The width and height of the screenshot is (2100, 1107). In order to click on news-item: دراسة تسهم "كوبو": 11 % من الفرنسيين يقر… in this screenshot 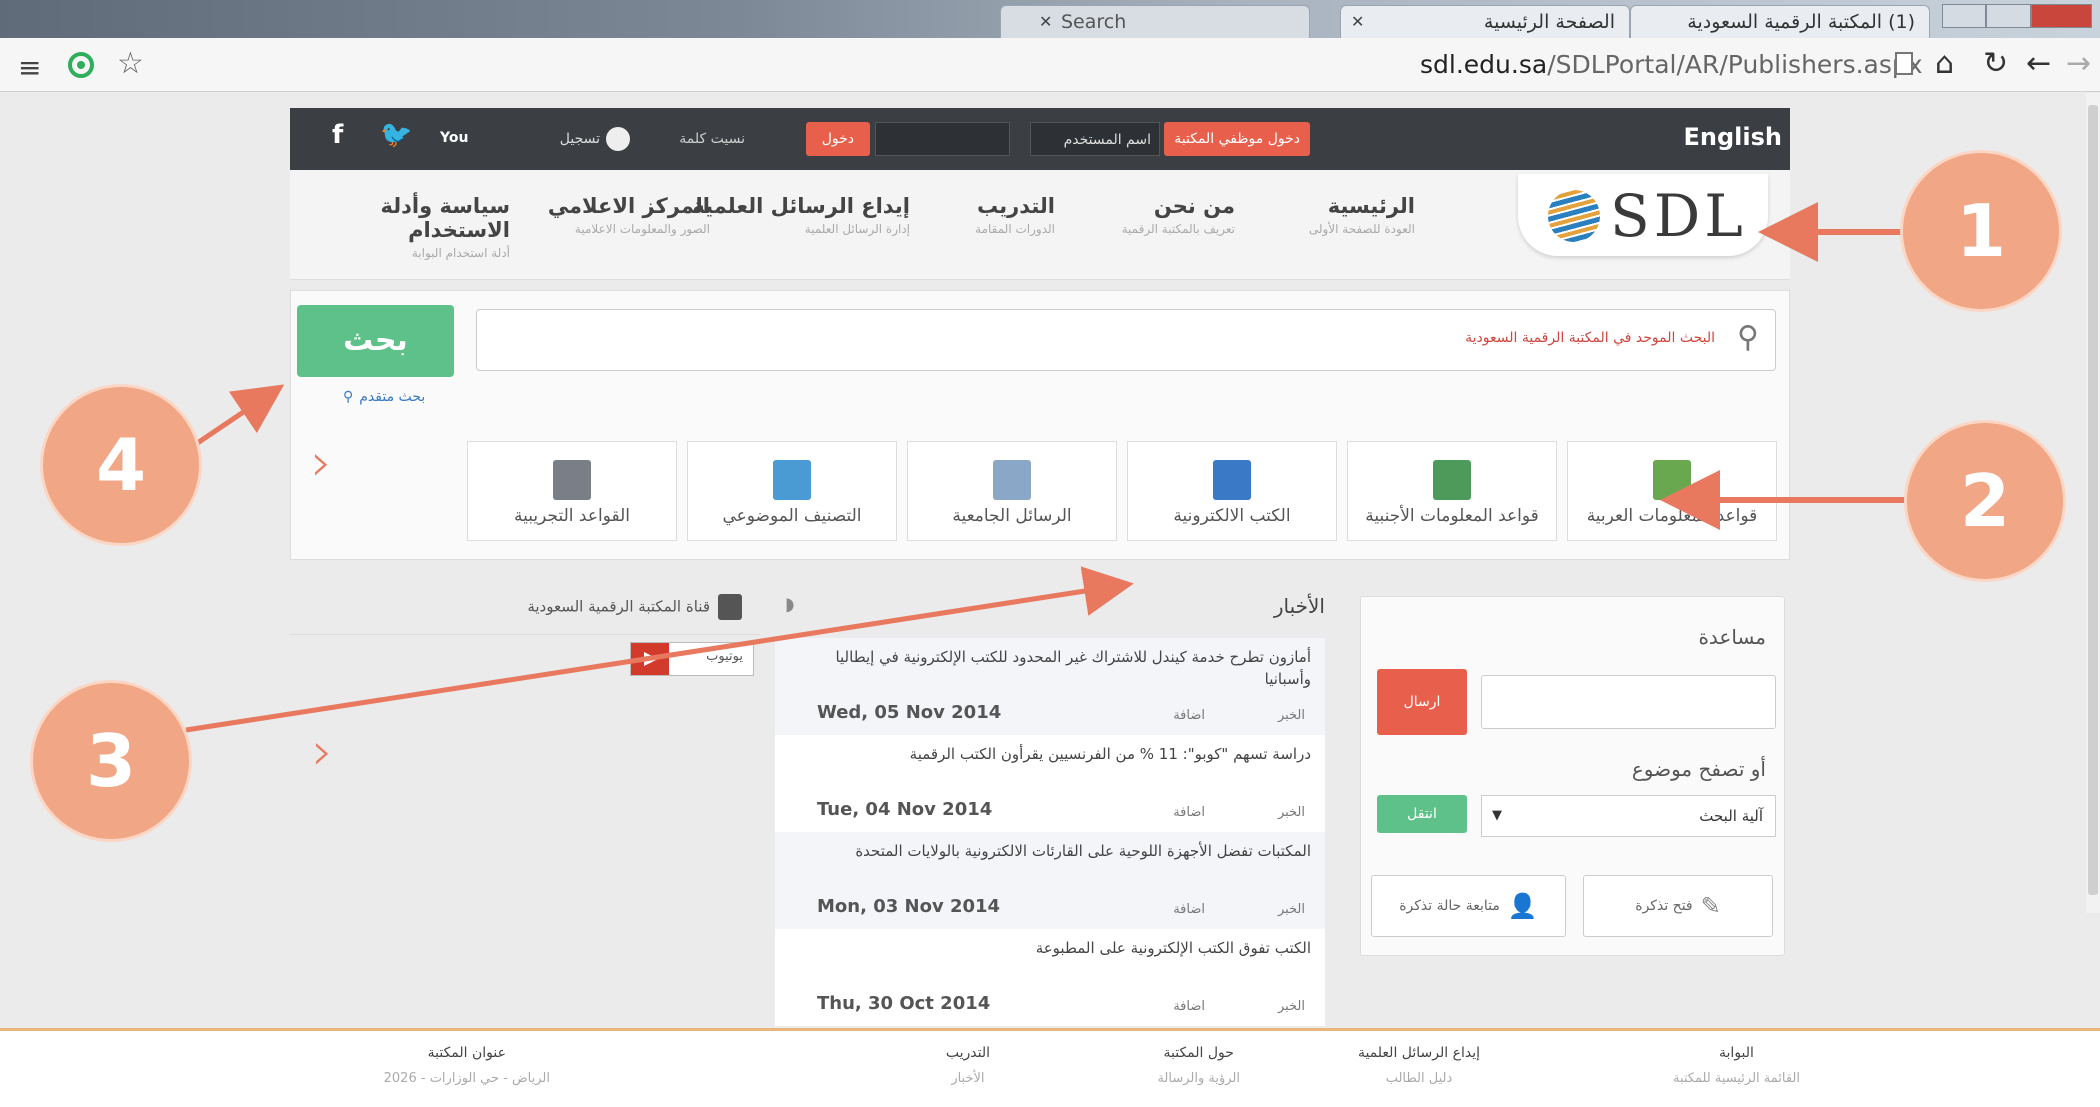, I will do `click(1050, 783)`.